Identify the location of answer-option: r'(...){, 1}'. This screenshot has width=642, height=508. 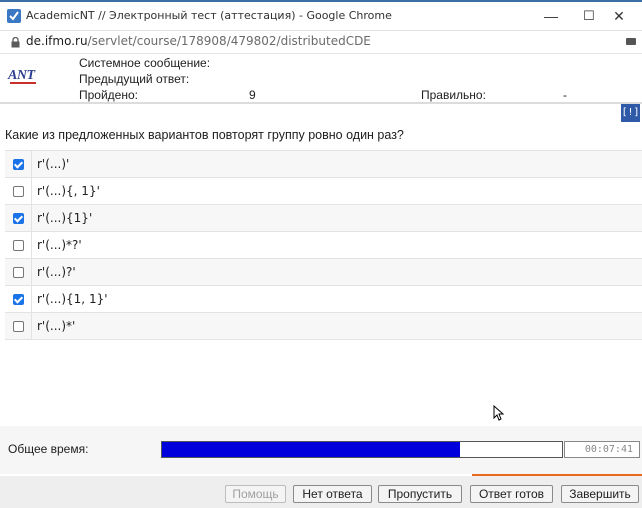
(323, 190).